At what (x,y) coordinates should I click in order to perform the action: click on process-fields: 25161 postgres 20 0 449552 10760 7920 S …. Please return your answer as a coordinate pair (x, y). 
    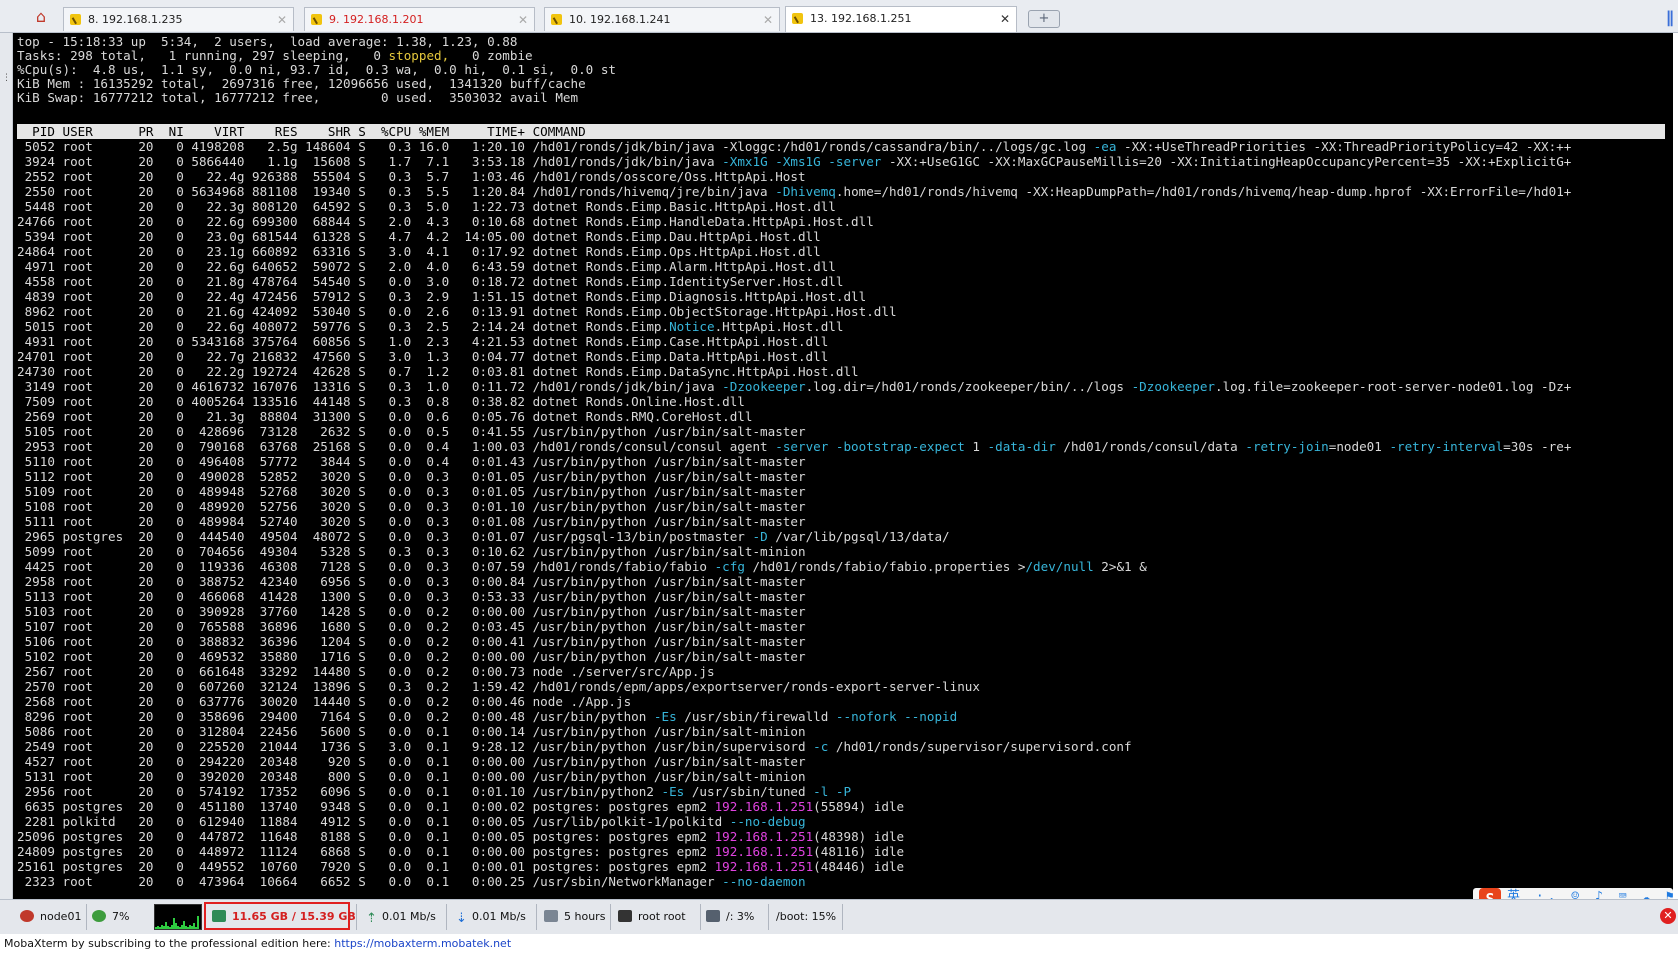
    Looking at the image, I should click on (275, 866).